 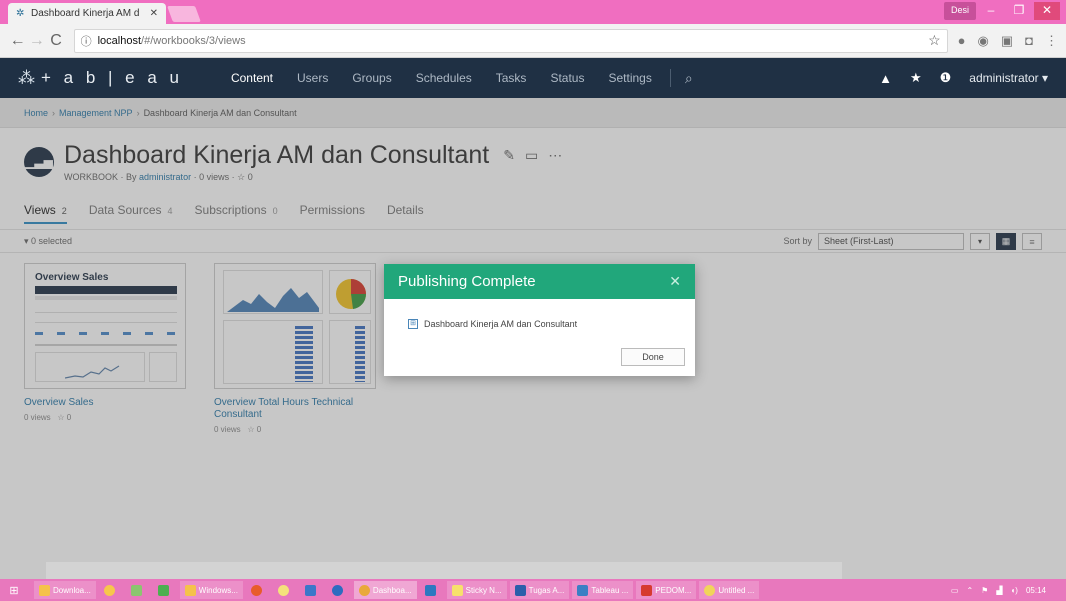 What do you see at coordinates (1005, 590) in the screenshot?
I see `system-tray: ▭ ⌃ ⚑ ▟ ◖) 05:14` at bounding box center [1005, 590].